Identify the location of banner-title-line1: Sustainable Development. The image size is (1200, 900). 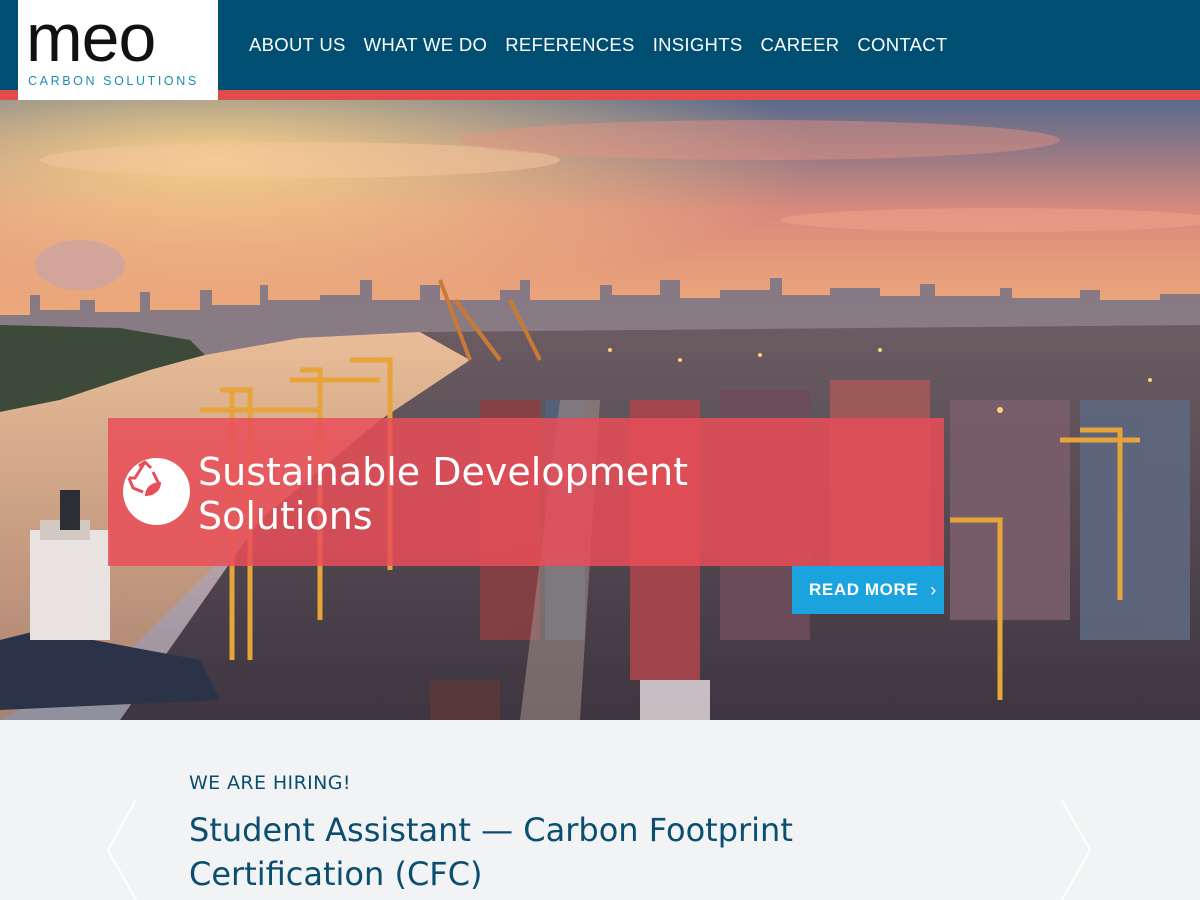
(443, 472).